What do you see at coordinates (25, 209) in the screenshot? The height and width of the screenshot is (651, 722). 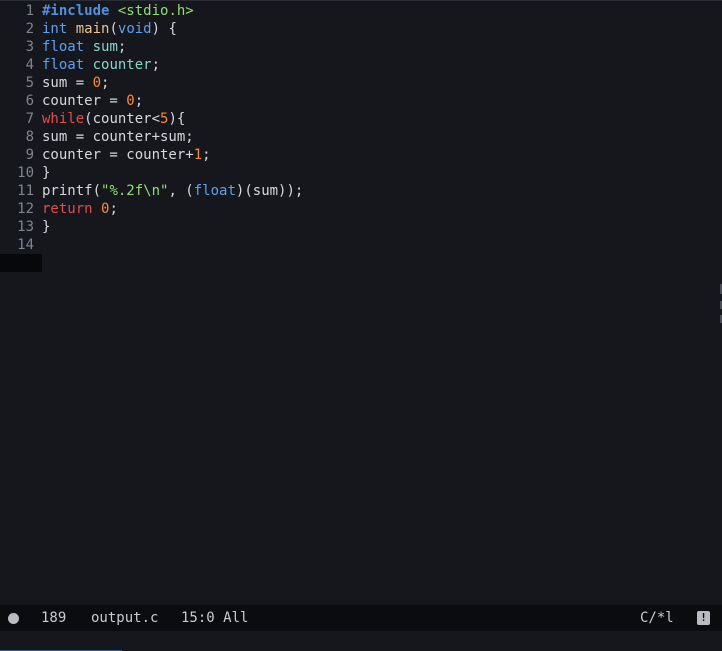 I see `line-number: 12` at bounding box center [25, 209].